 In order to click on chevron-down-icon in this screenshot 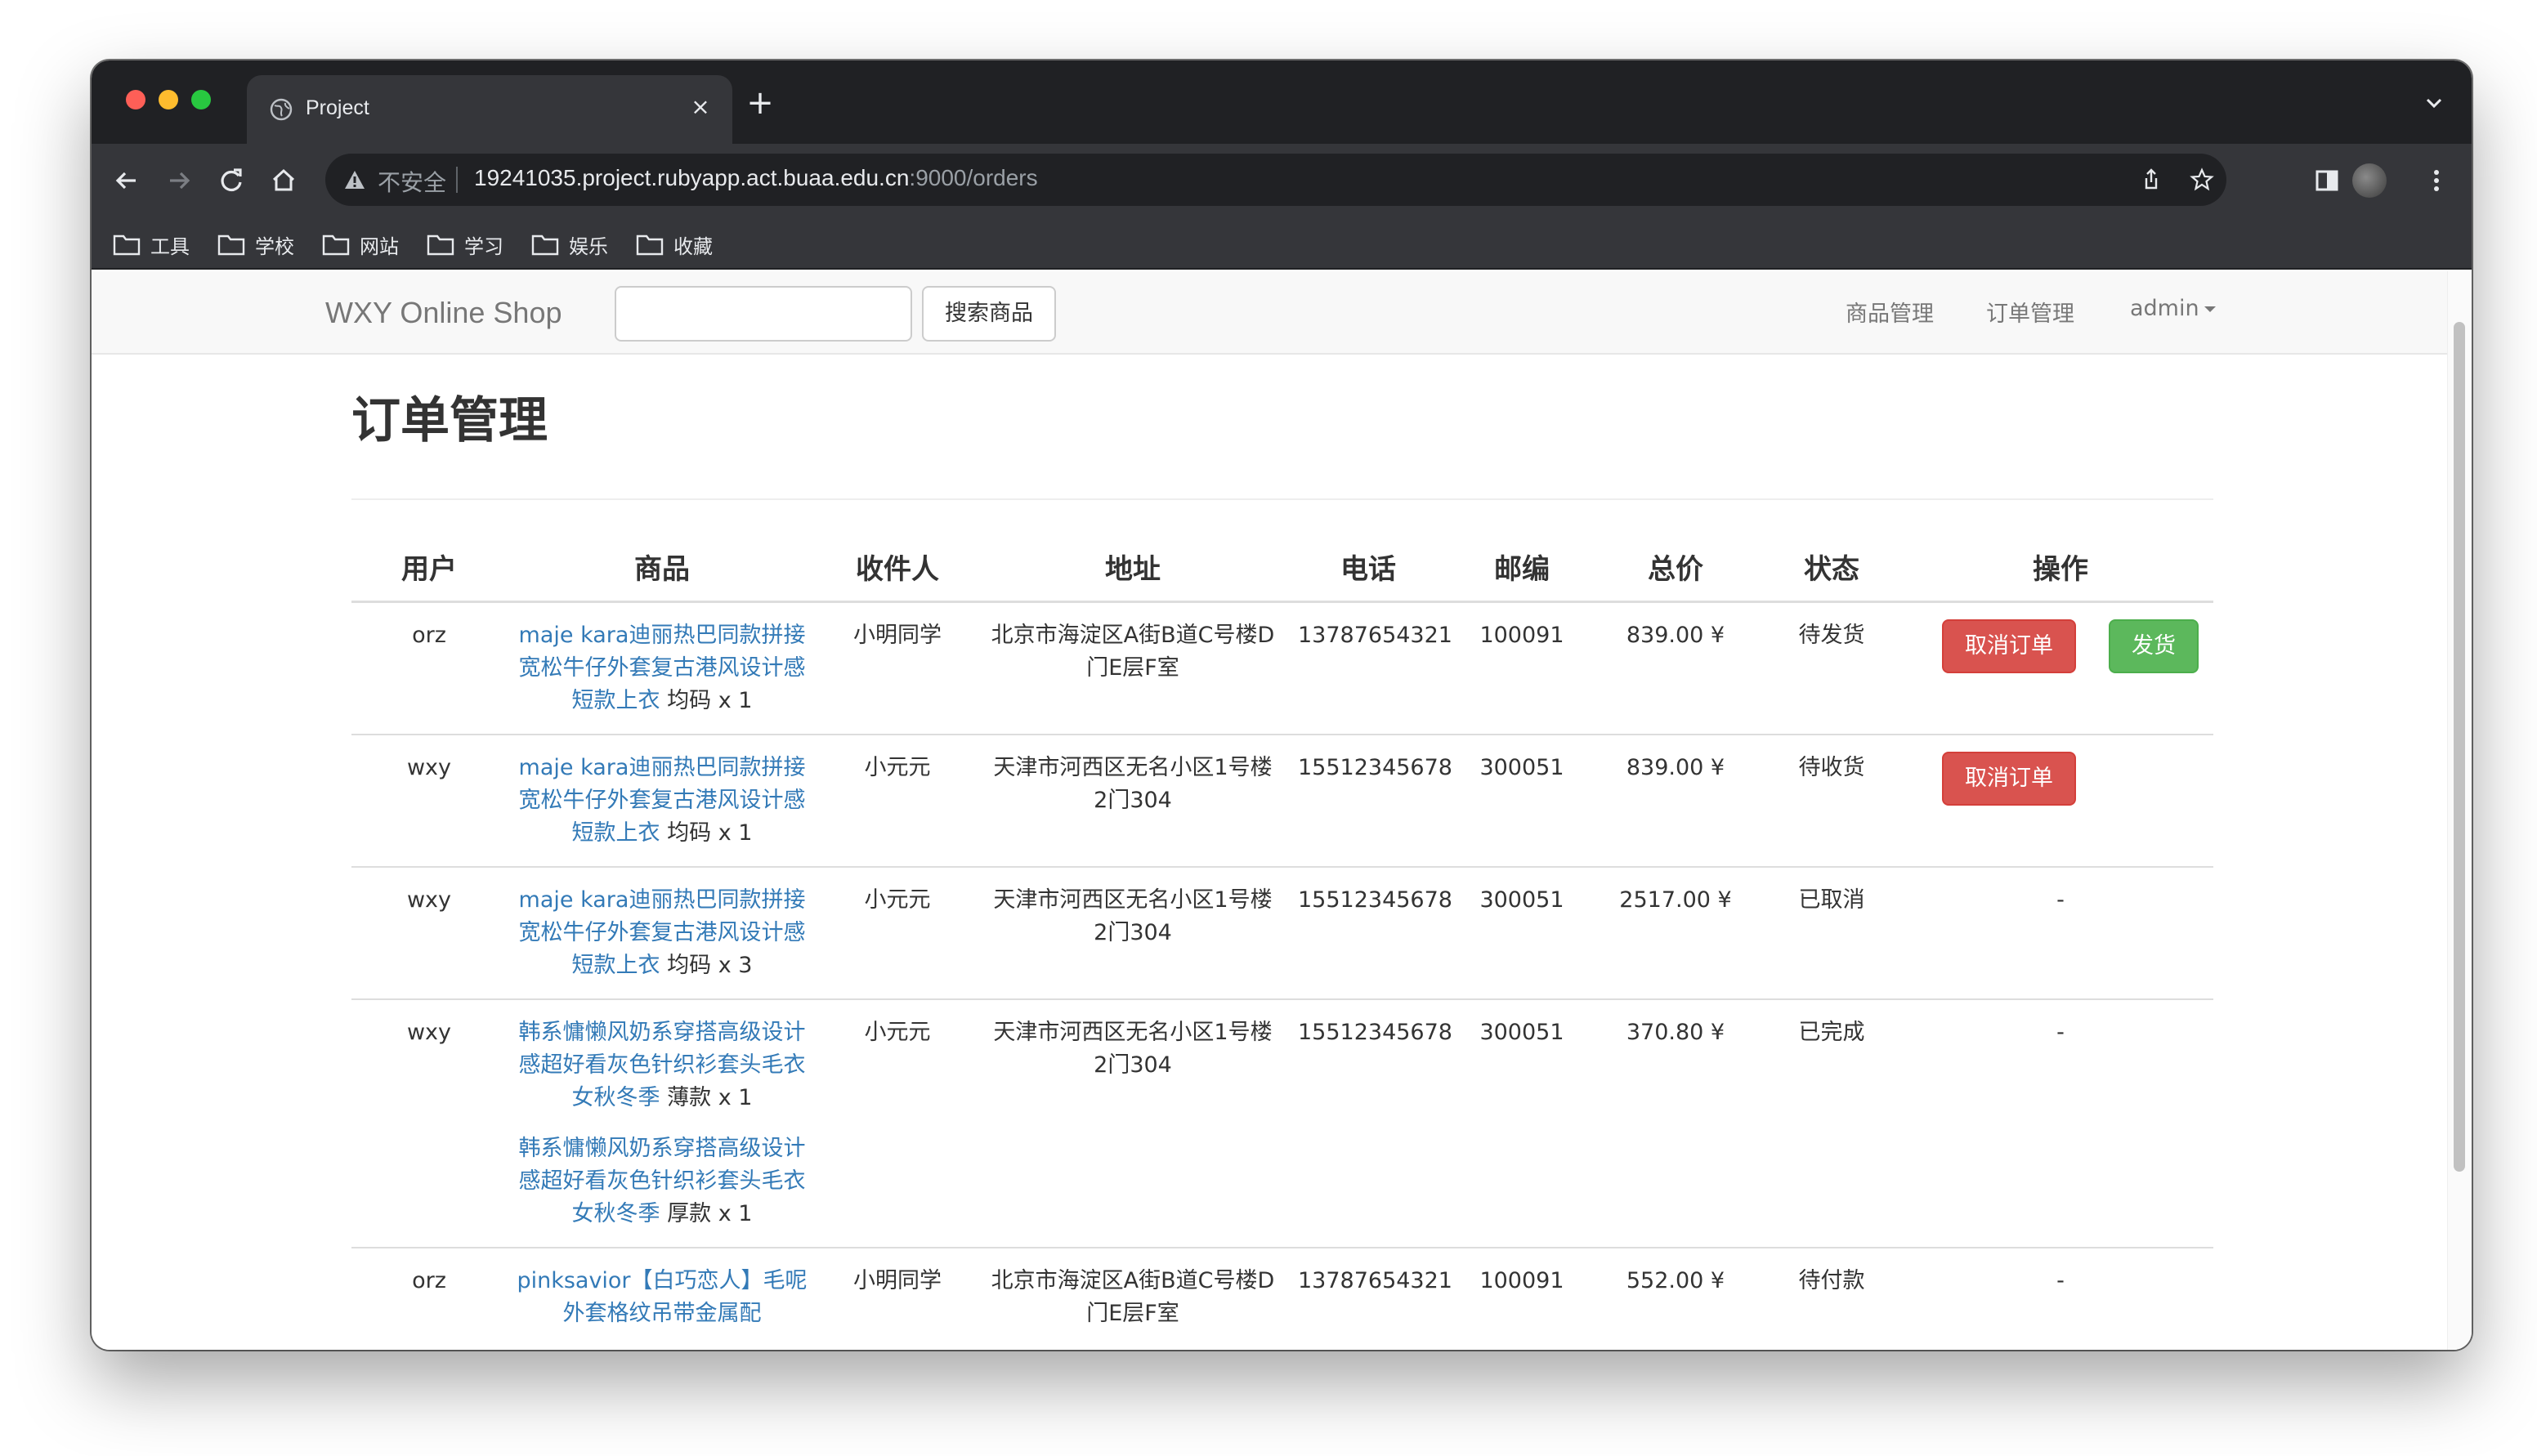, I will do `click(2434, 103)`.